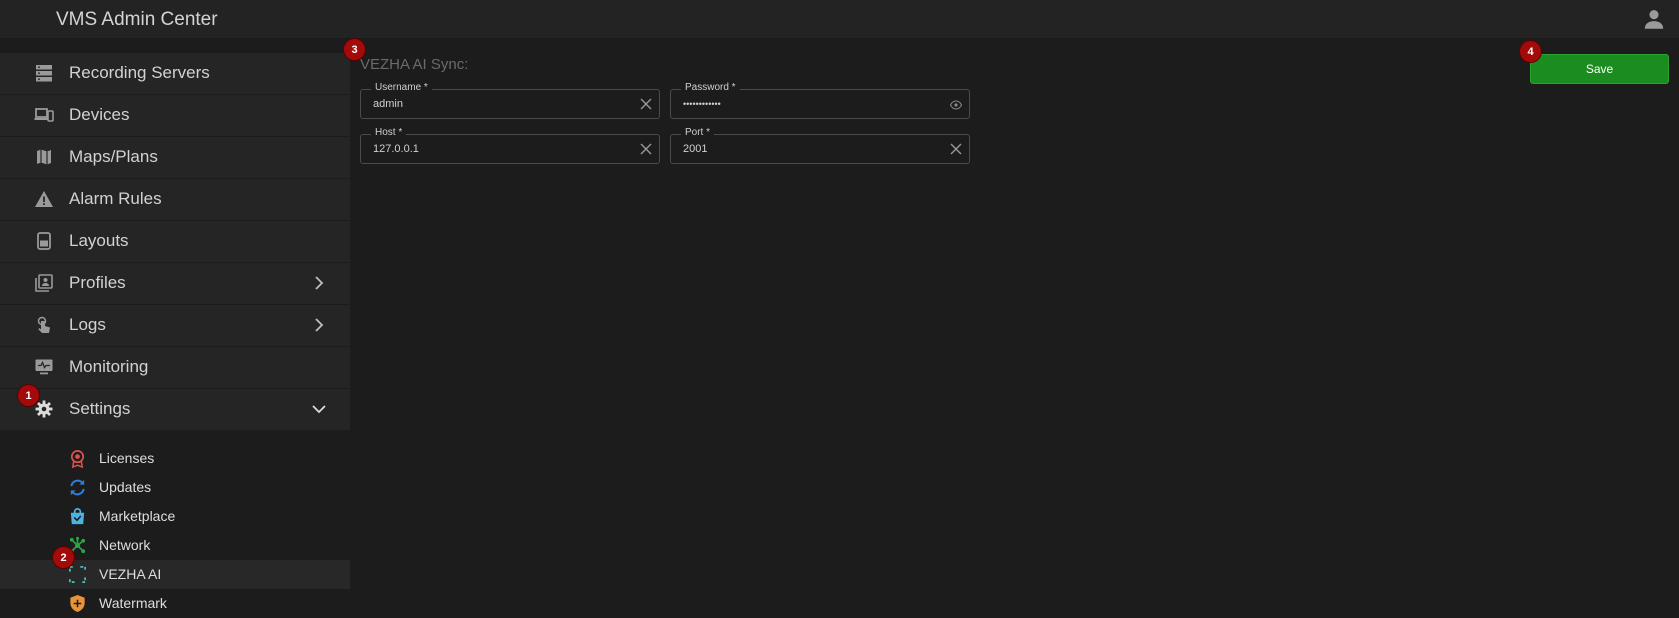  What do you see at coordinates (175, 603) in the screenshot?
I see `submenu-item-watermark: Watermark` at bounding box center [175, 603].